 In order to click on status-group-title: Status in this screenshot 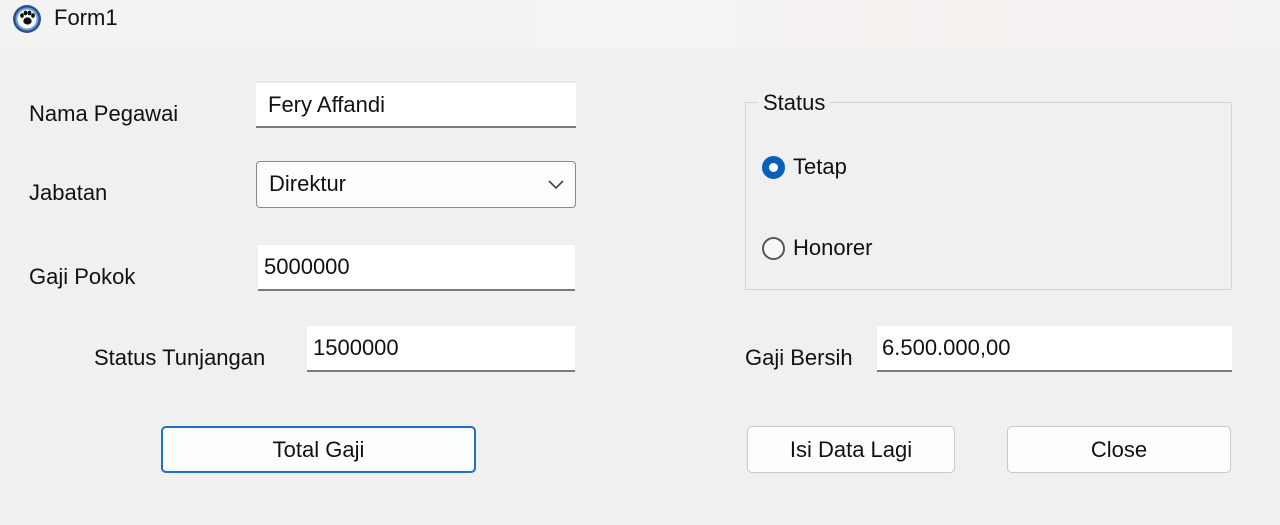, I will do `click(794, 103)`.